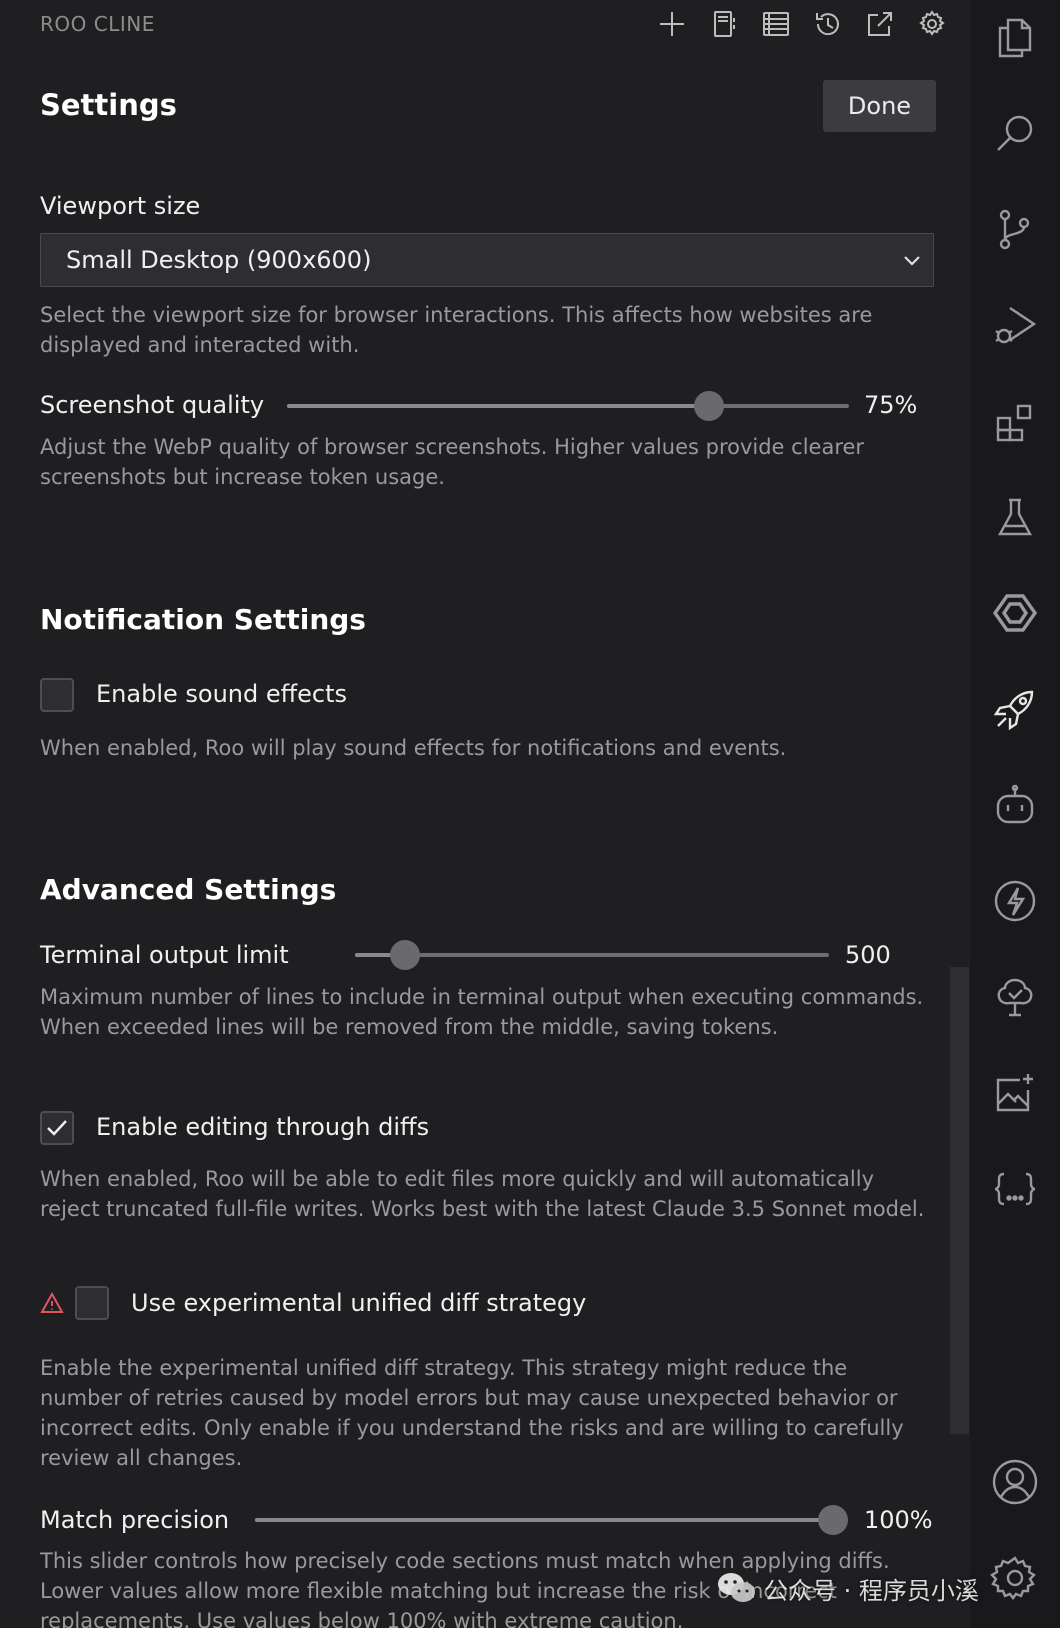  Describe the element at coordinates (1015, 229) in the screenshot. I see `source-control-icon` at that location.